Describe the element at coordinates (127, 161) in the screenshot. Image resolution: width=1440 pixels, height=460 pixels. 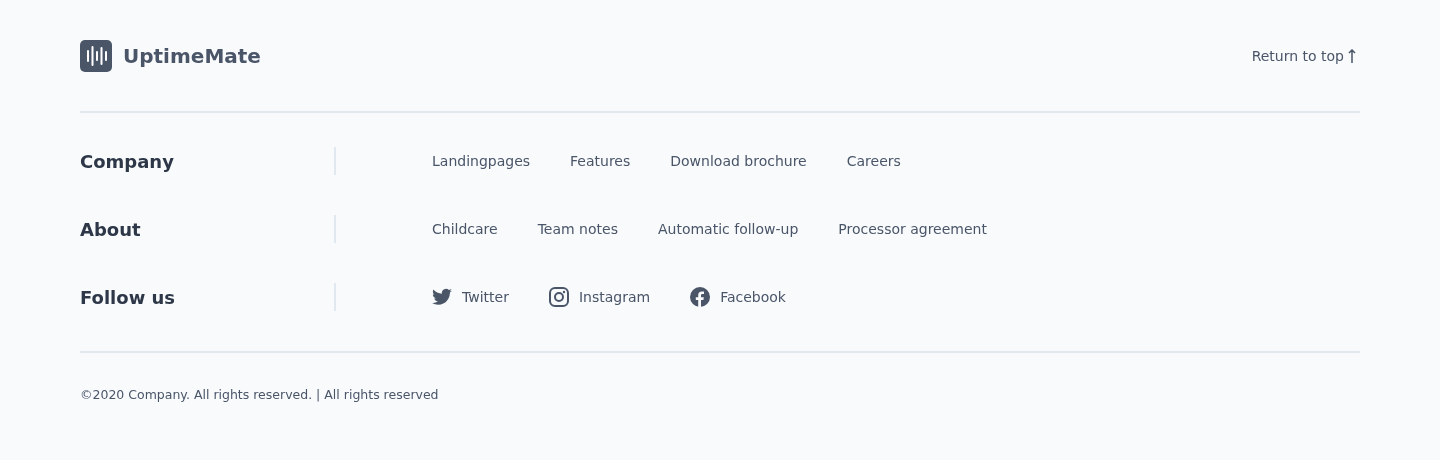
I see `section-title: Company` at that location.